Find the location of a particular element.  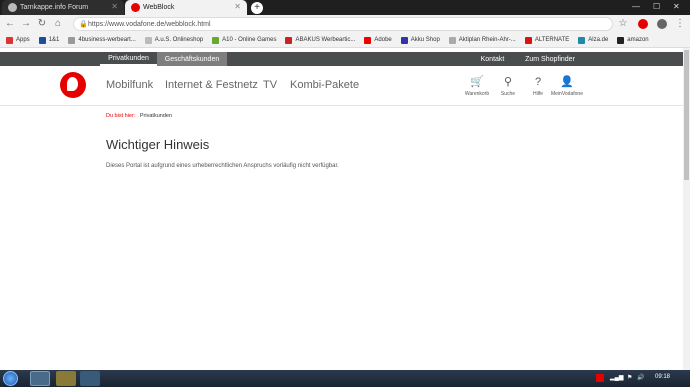

tray-signal-icon: ▂▄▆ is located at coordinates (616, 377).